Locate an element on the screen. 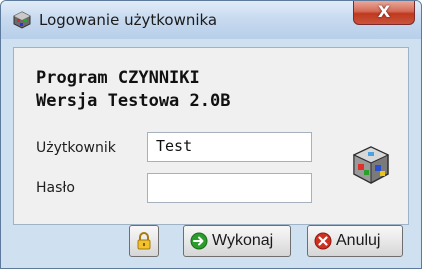 The image size is (422, 269). ok-button-label: Wykonaj is located at coordinates (243, 240).